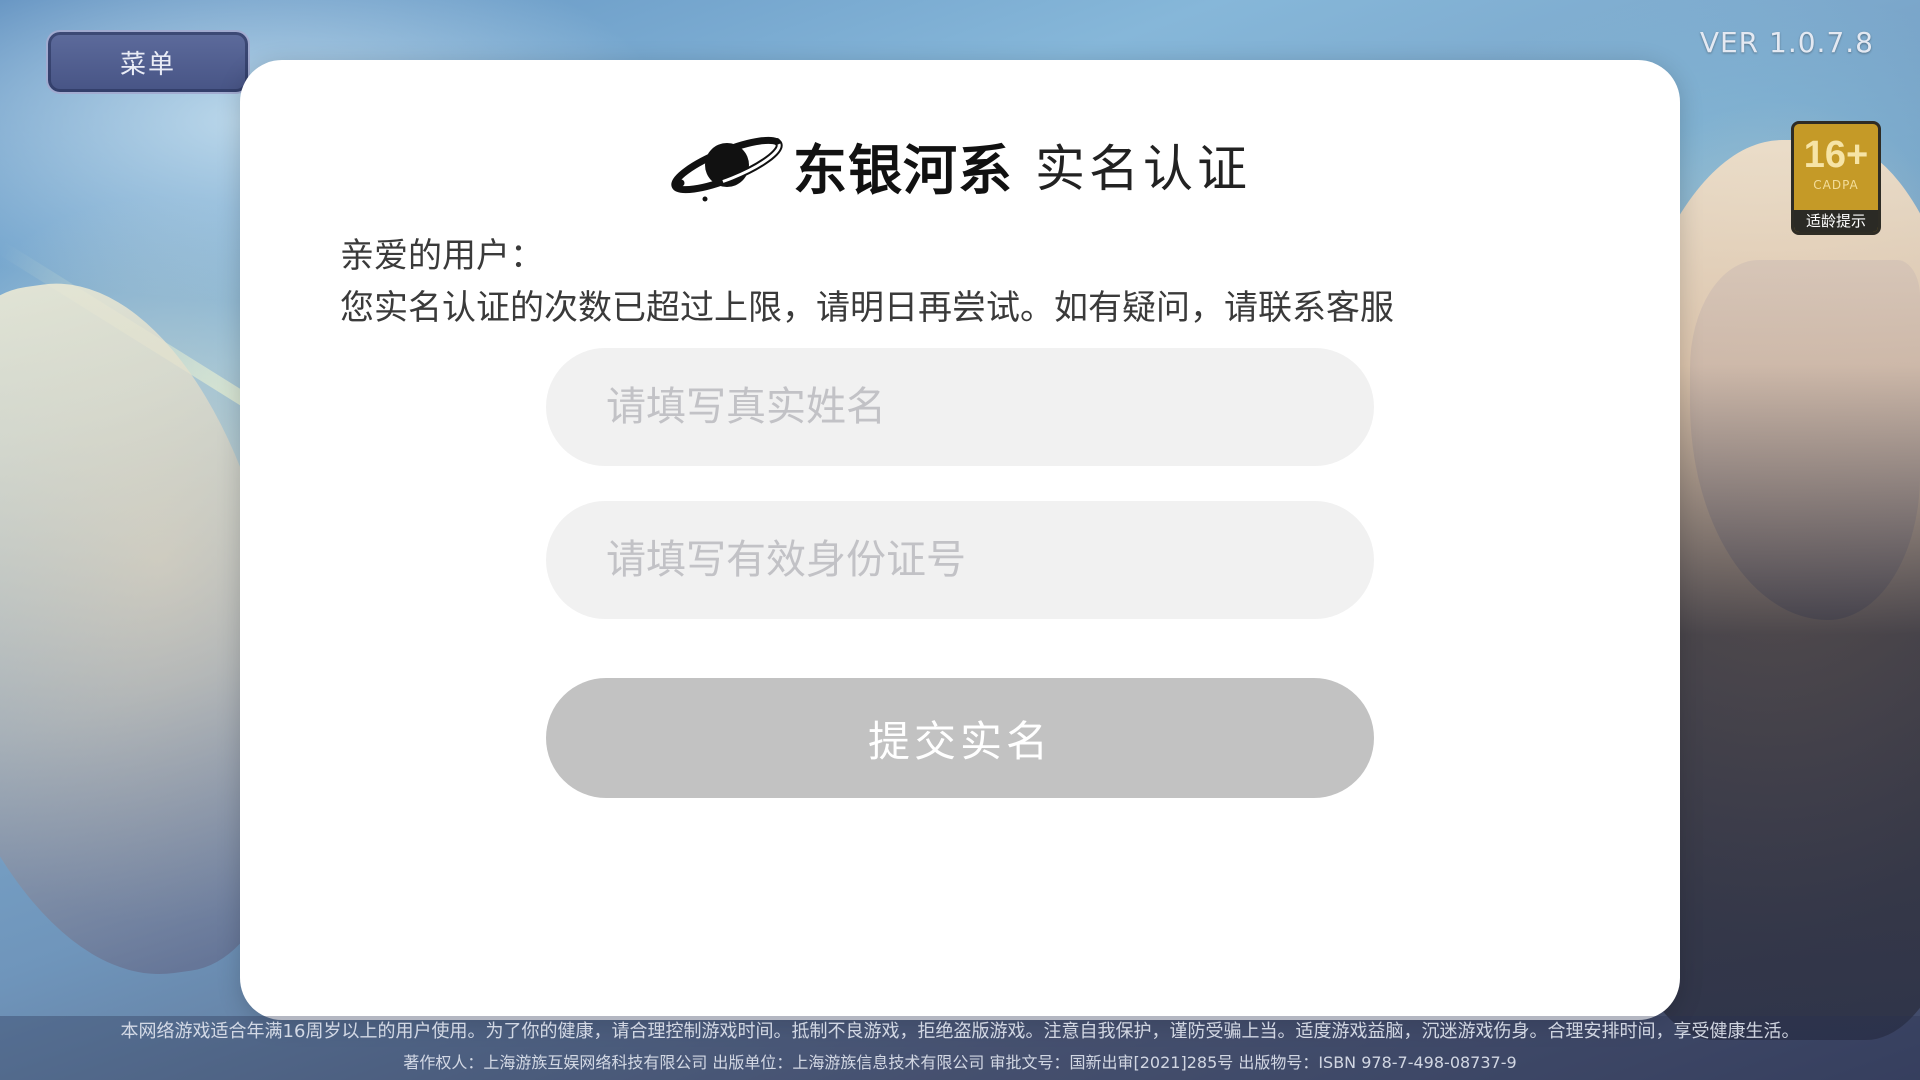 This screenshot has width=1920, height=1080. I want to click on menu-button: 菜单, so click(148, 62).